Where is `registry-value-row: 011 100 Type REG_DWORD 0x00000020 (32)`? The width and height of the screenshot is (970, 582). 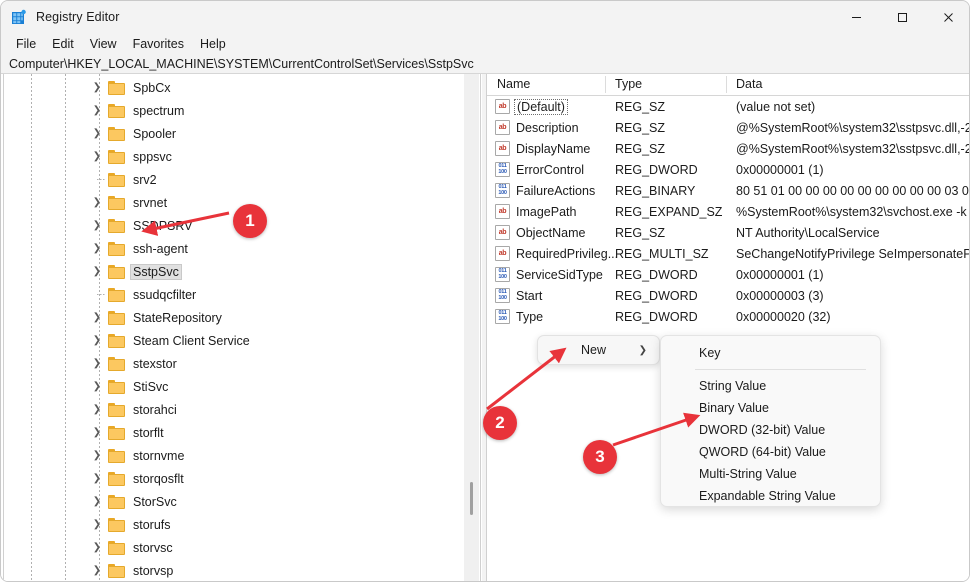
registry-value-row: 011 100 Type REG_DWORD 0x00000020 (32) is located at coordinates (728, 316).